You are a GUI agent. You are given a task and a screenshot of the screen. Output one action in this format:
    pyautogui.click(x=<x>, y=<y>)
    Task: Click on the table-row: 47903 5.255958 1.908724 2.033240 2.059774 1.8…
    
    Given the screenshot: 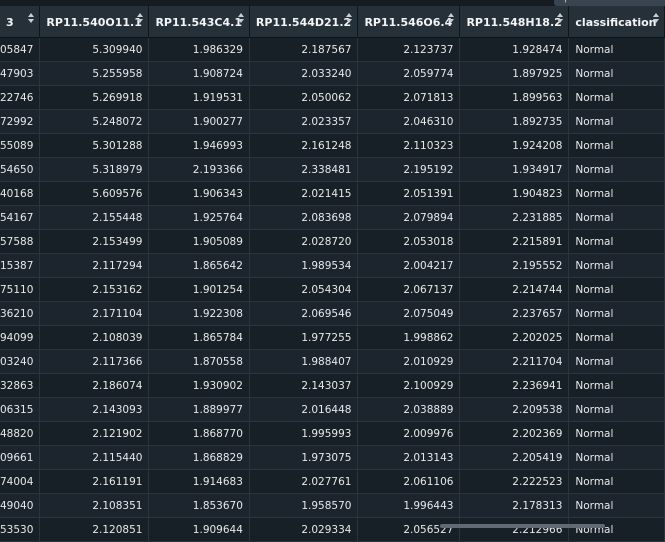 What is the action you would take?
    pyautogui.click(x=332, y=73)
    